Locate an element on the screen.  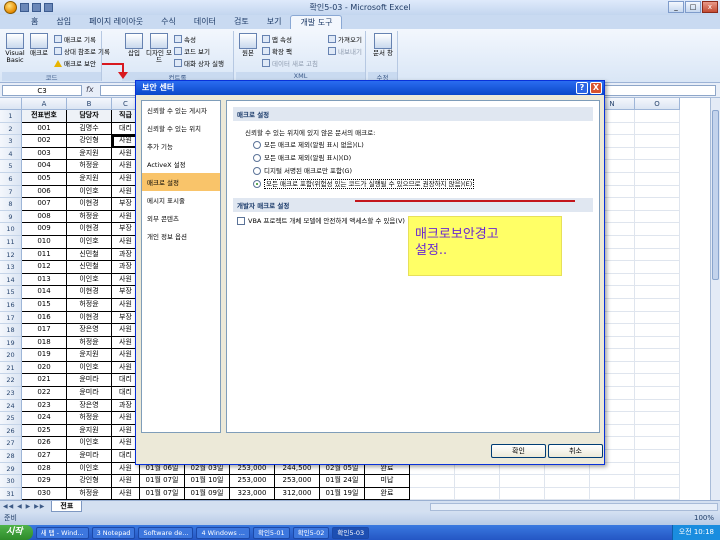
row-header: 29 is located at coordinates (11, 469).